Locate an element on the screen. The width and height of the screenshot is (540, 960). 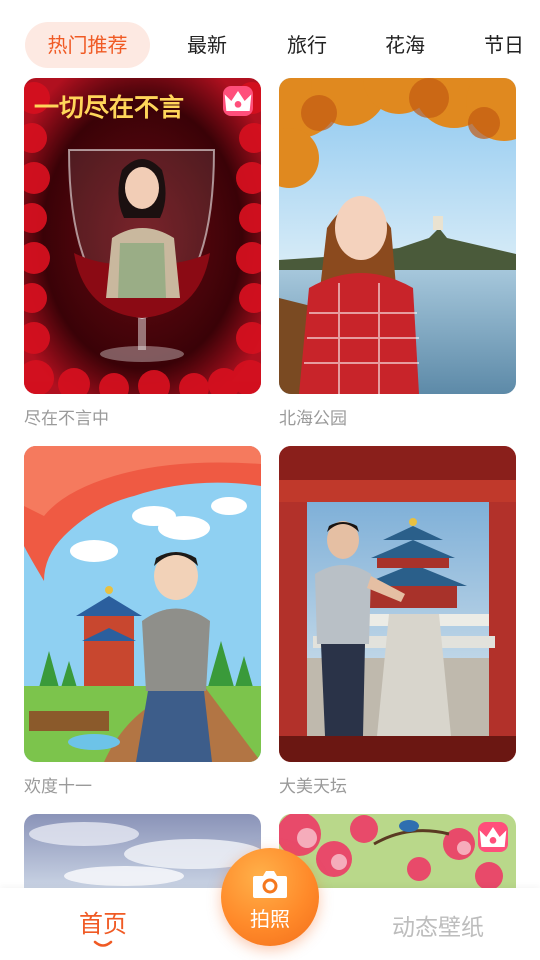
card-title: 大美天坛 is located at coordinates (313, 787).